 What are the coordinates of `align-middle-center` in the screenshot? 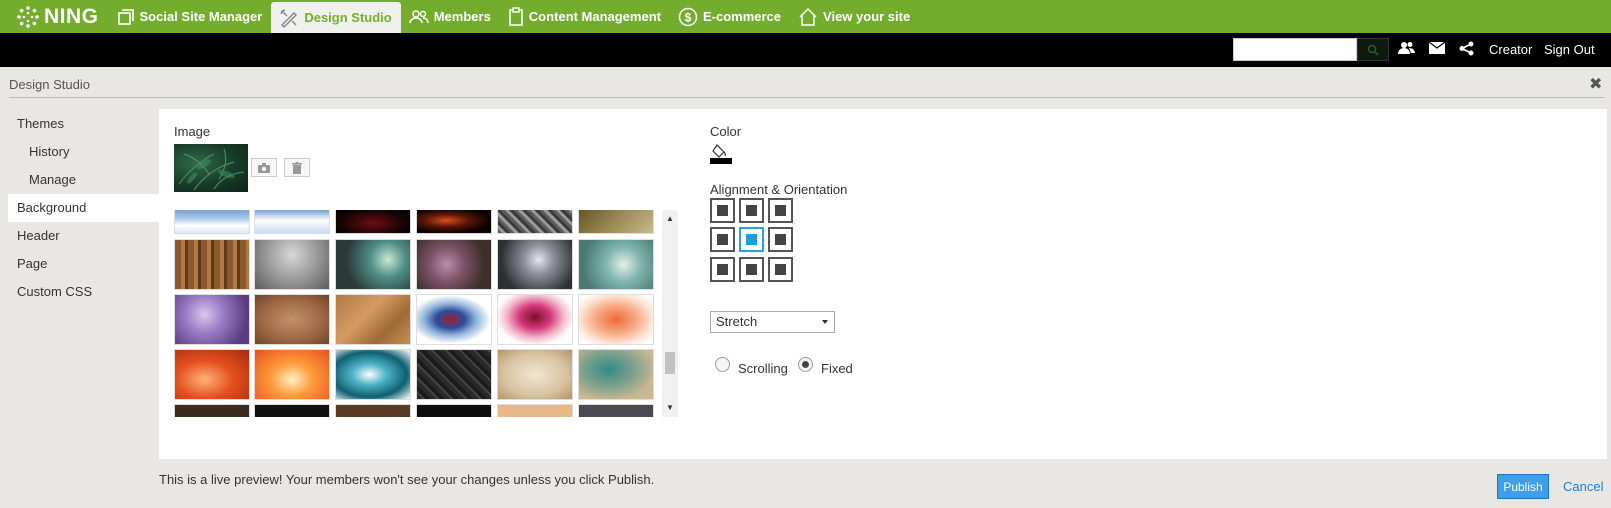 It's located at (751, 239).